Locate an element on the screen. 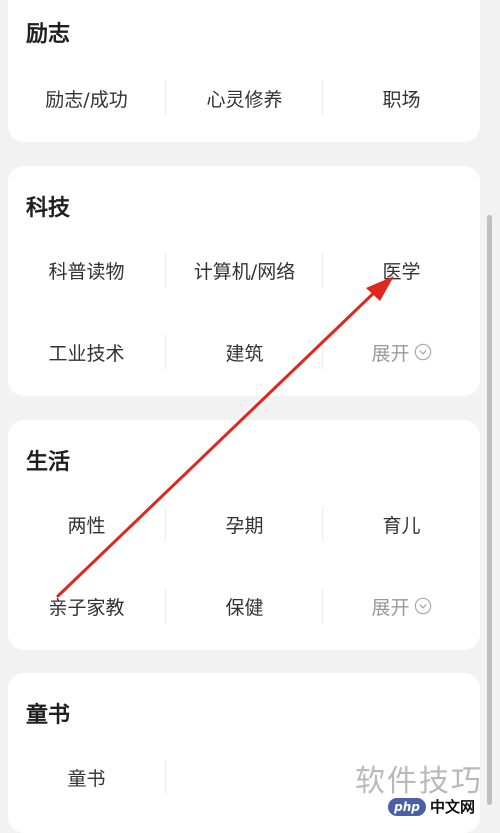 This screenshot has width=500, height=833. category-item-industrial-tech: 工业技术 is located at coordinates (86, 352).